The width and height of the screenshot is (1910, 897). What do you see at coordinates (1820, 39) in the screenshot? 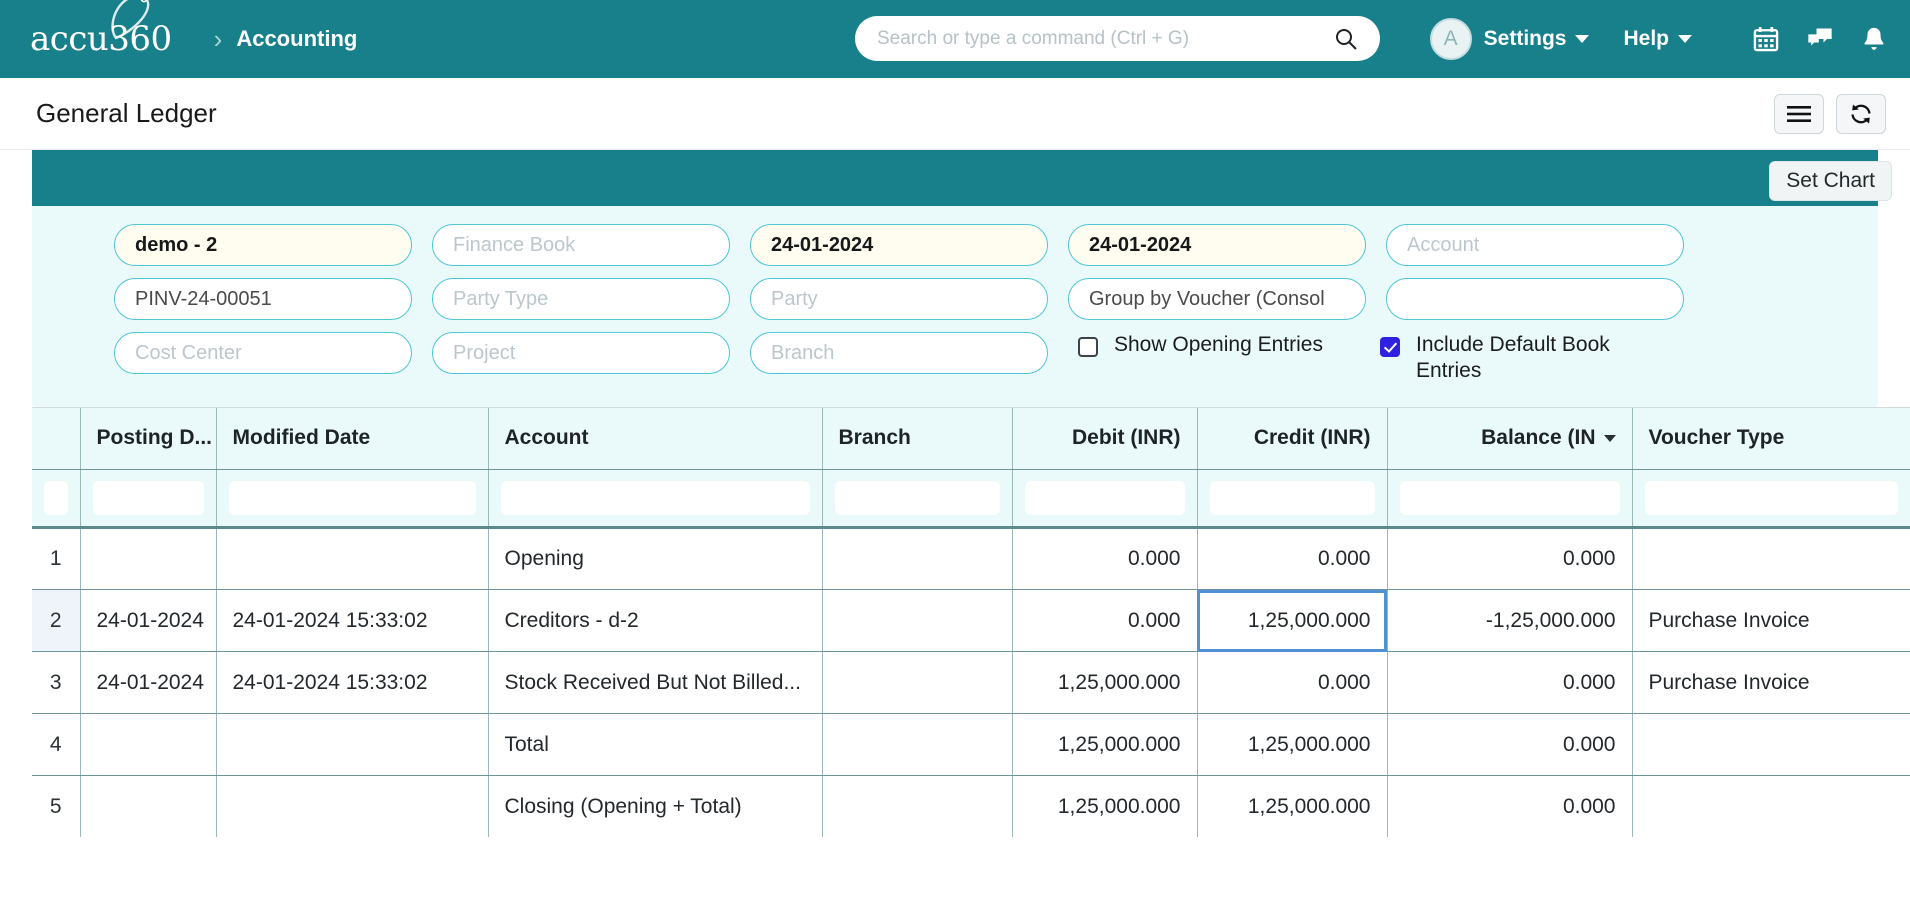
I see `chat-icon` at bounding box center [1820, 39].